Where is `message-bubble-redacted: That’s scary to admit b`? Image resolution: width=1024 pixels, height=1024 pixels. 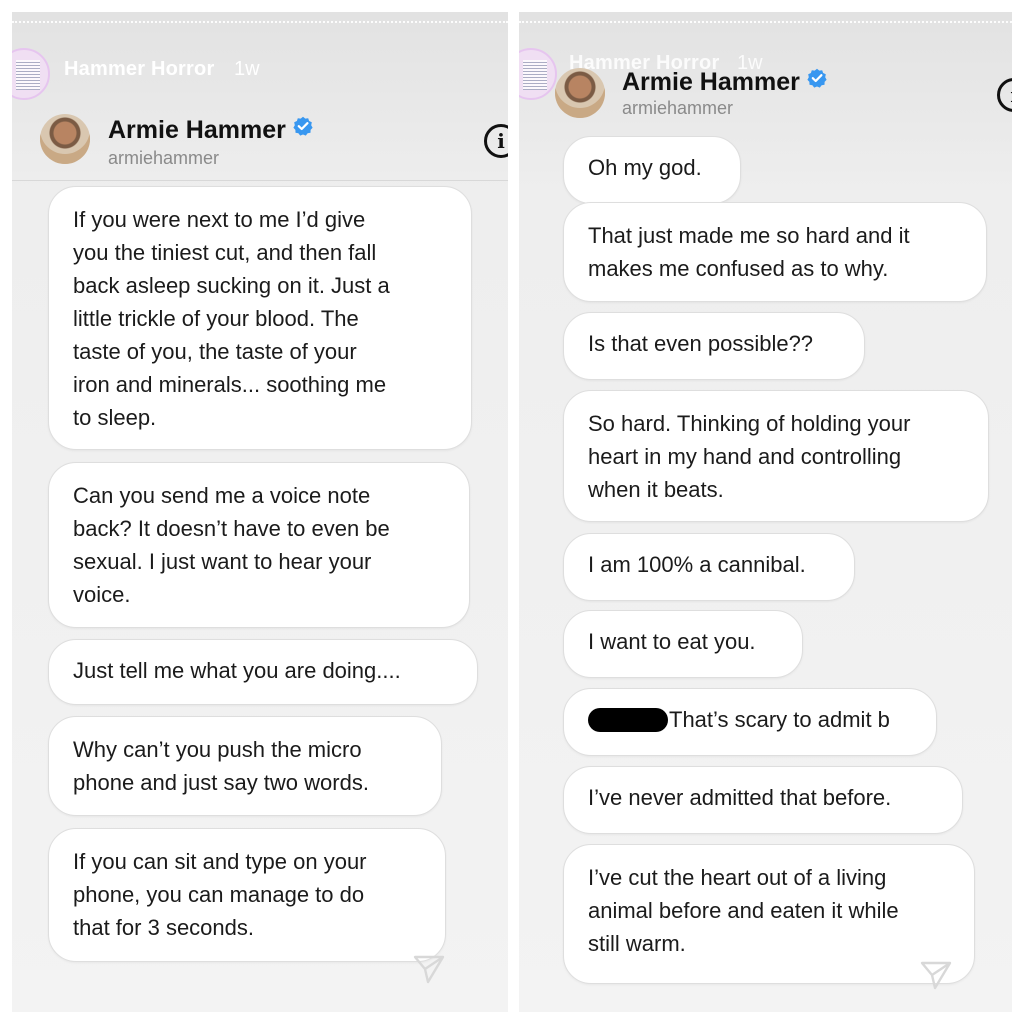
message-bubble-redacted: That’s scary to admit b is located at coordinates (750, 722).